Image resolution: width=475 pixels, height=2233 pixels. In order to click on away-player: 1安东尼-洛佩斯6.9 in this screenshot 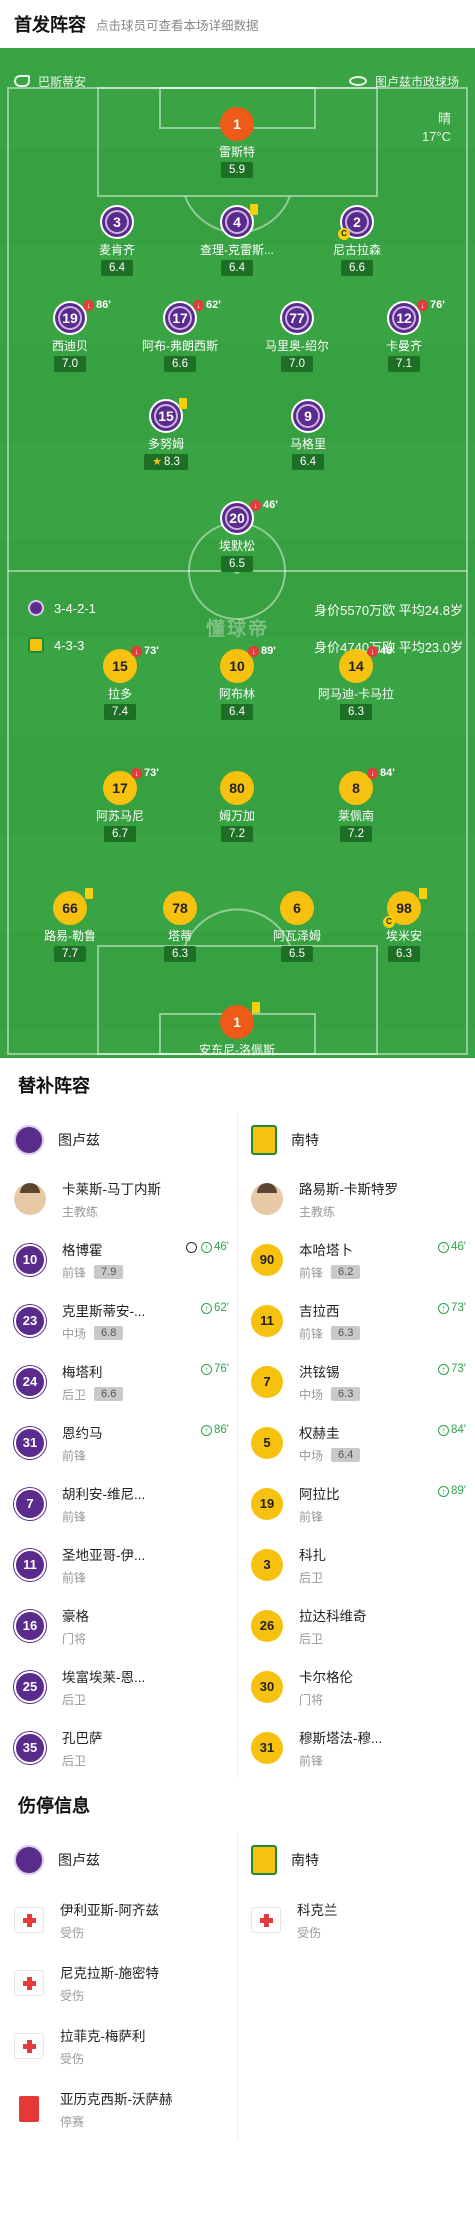, I will do `click(237, 1030)`.